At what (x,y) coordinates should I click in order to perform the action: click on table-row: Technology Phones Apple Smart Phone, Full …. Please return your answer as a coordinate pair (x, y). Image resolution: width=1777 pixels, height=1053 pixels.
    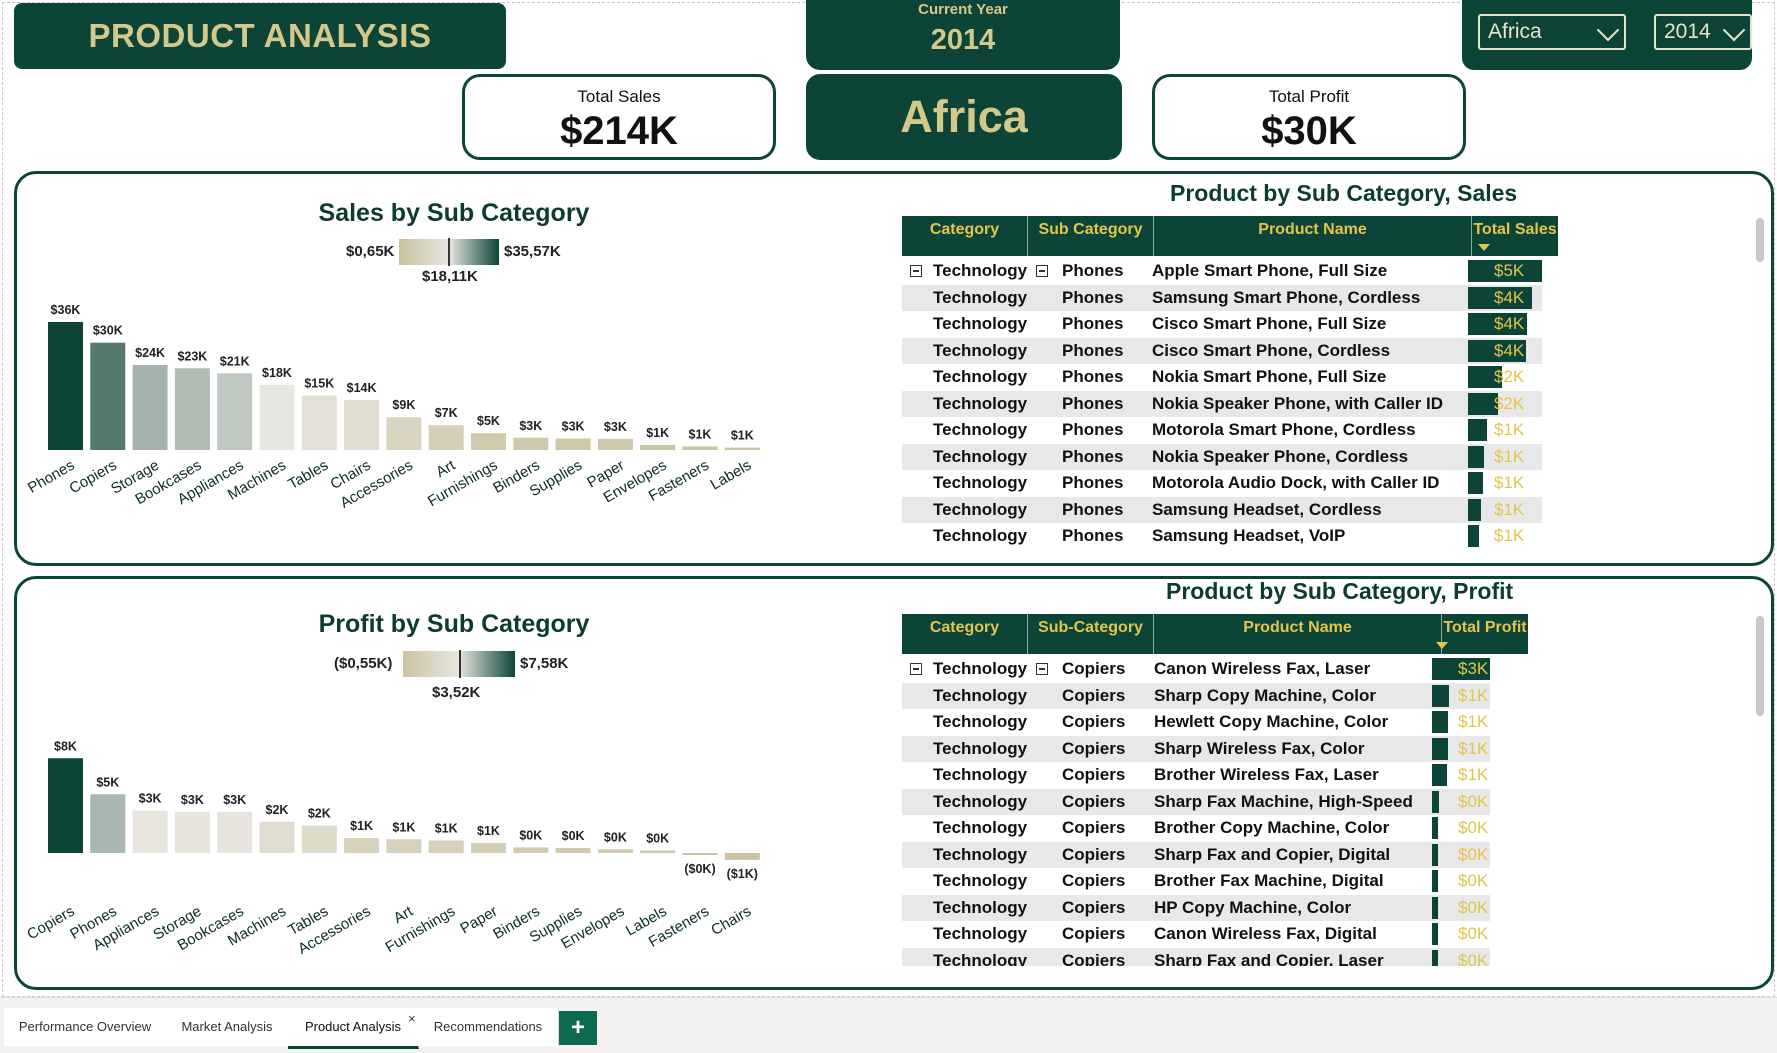
    Looking at the image, I should click on (1222, 271).